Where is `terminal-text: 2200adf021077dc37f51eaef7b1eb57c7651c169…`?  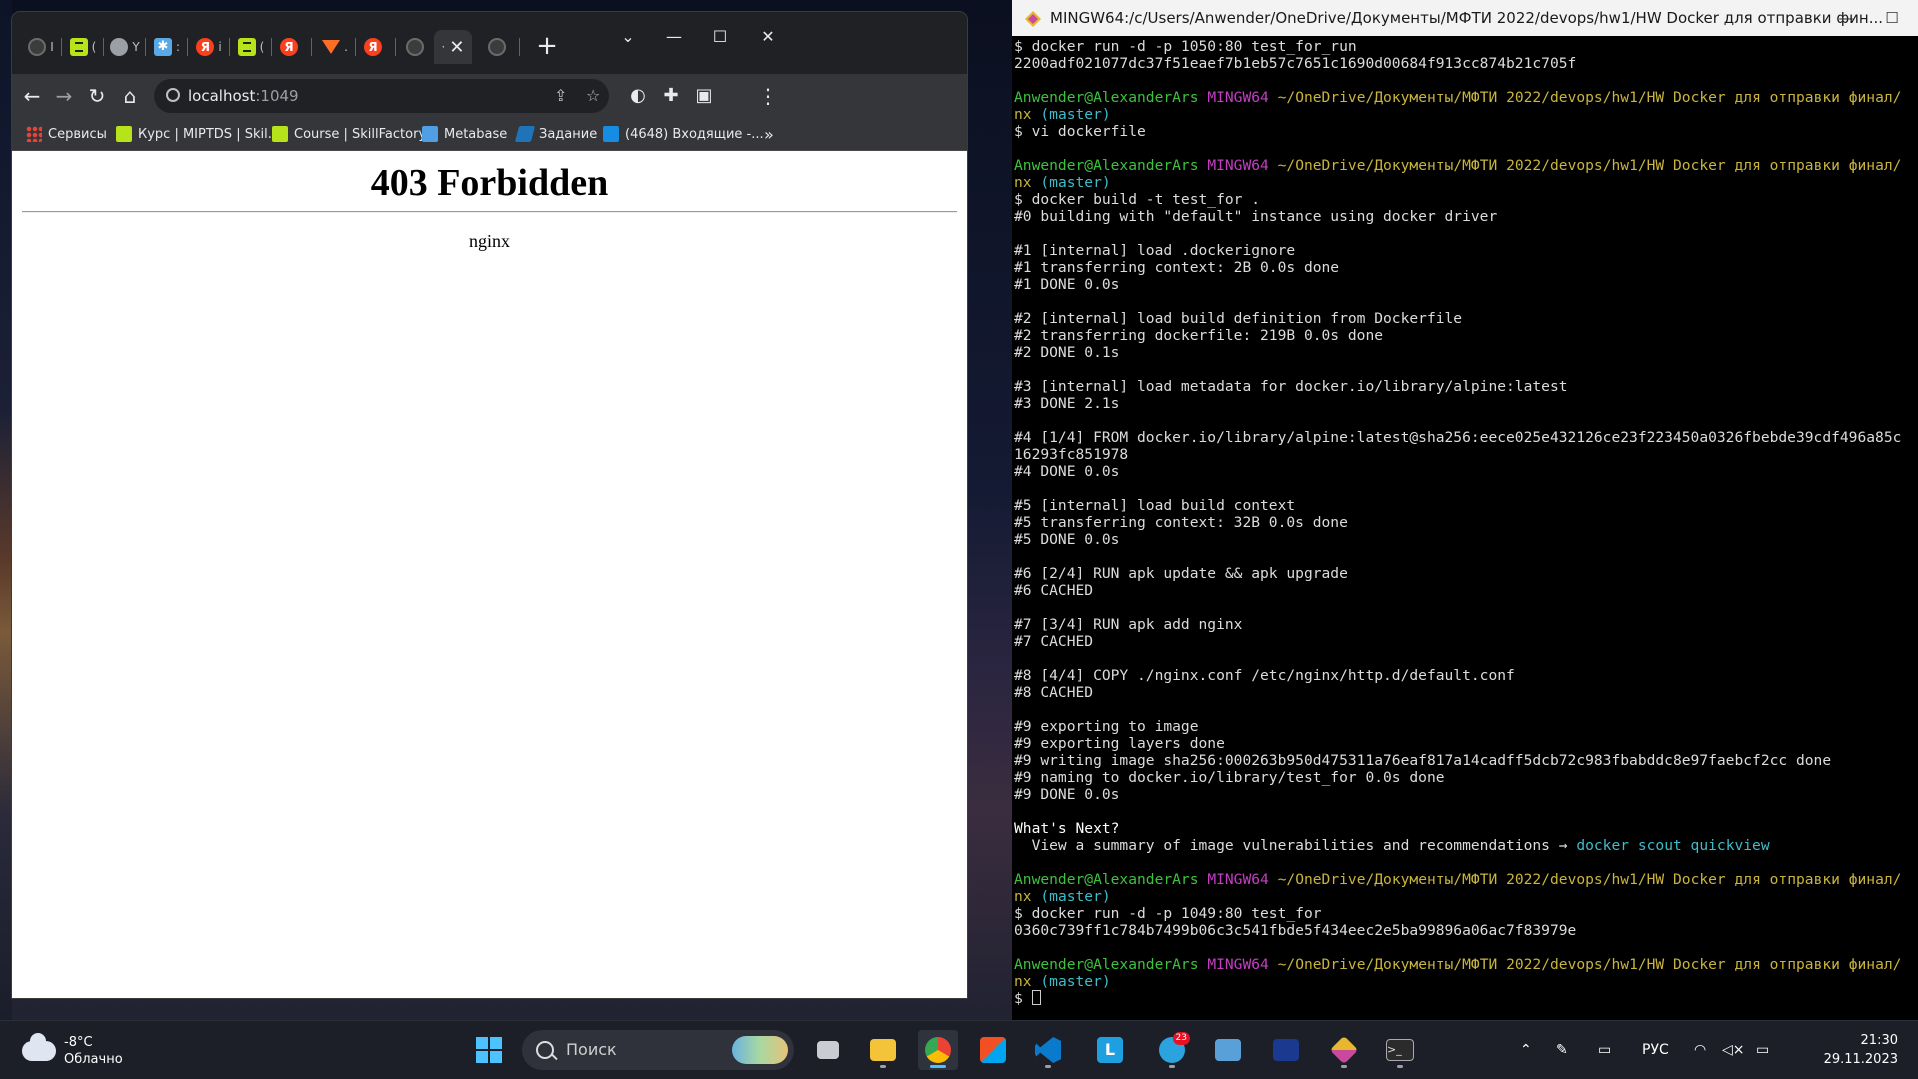
terminal-text: 2200adf021077dc37f51eaef7b1eb57c7651c169… is located at coordinates (1295, 63).